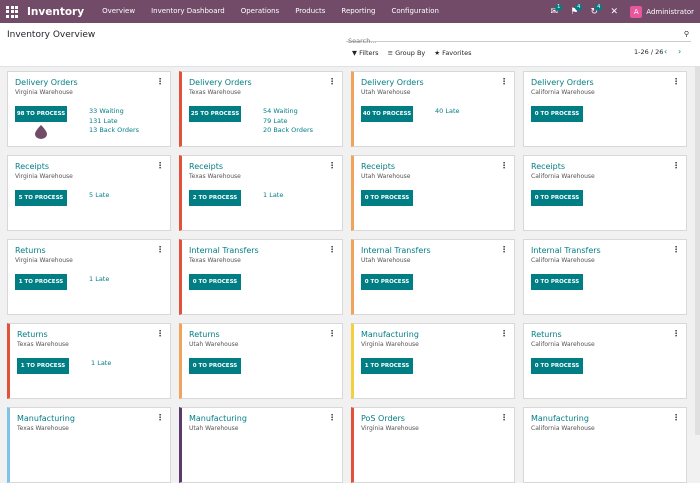 This screenshot has height=483, width=700. What do you see at coordinates (452, 53) in the screenshot?
I see `favorites-button: ★ Favorites` at bounding box center [452, 53].